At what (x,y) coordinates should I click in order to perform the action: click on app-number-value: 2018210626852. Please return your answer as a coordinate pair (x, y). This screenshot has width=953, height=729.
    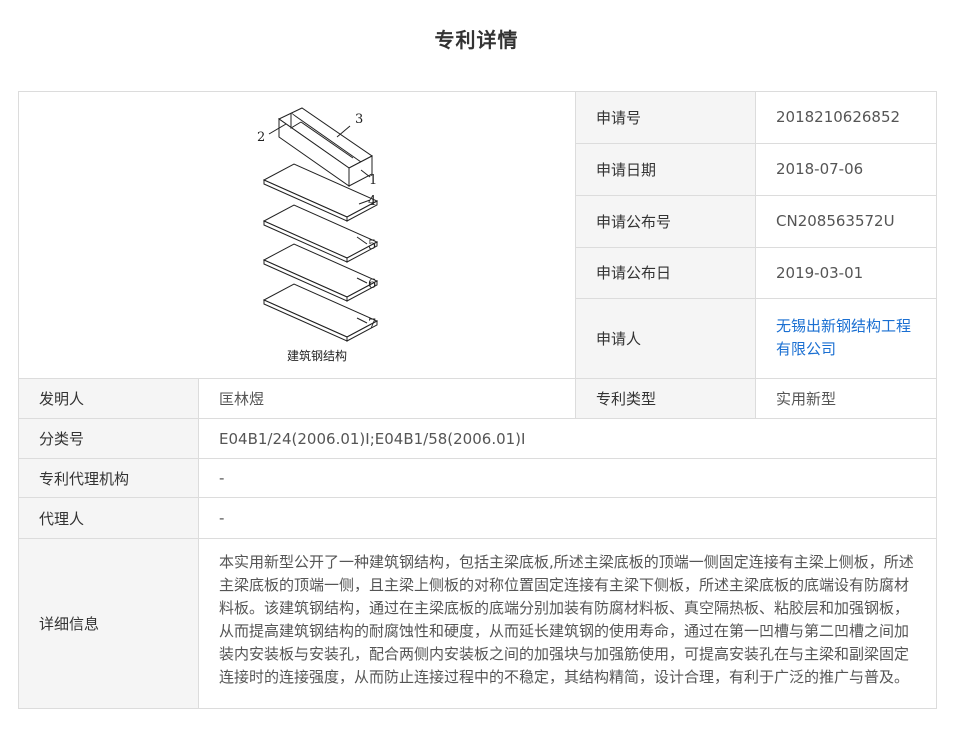
    Looking at the image, I should click on (846, 117).